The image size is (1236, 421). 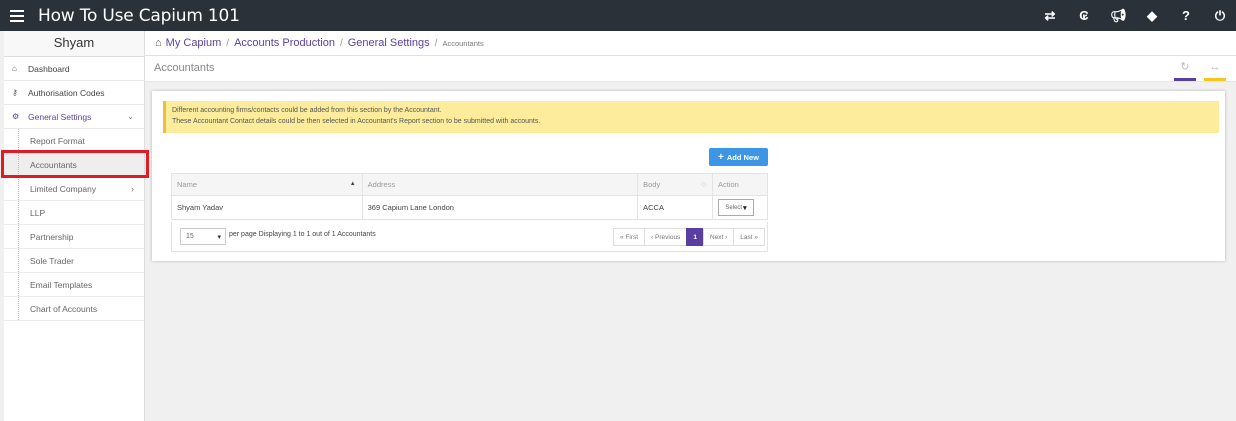 What do you see at coordinates (718, 237) in the screenshot?
I see `next-page-button: Next ›` at bounding box center [718, 237].